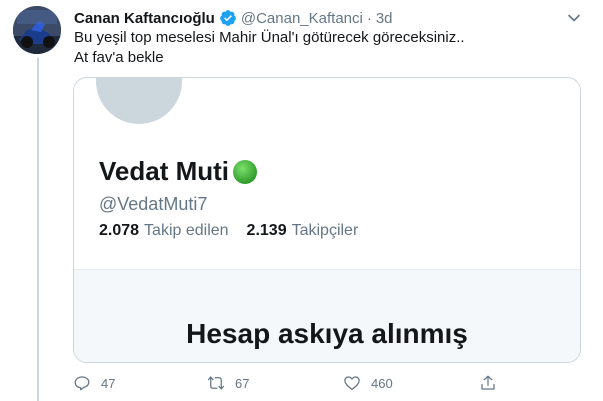 The image size is (603, 401). I want to click on like-count: 460, so click(382, 383).